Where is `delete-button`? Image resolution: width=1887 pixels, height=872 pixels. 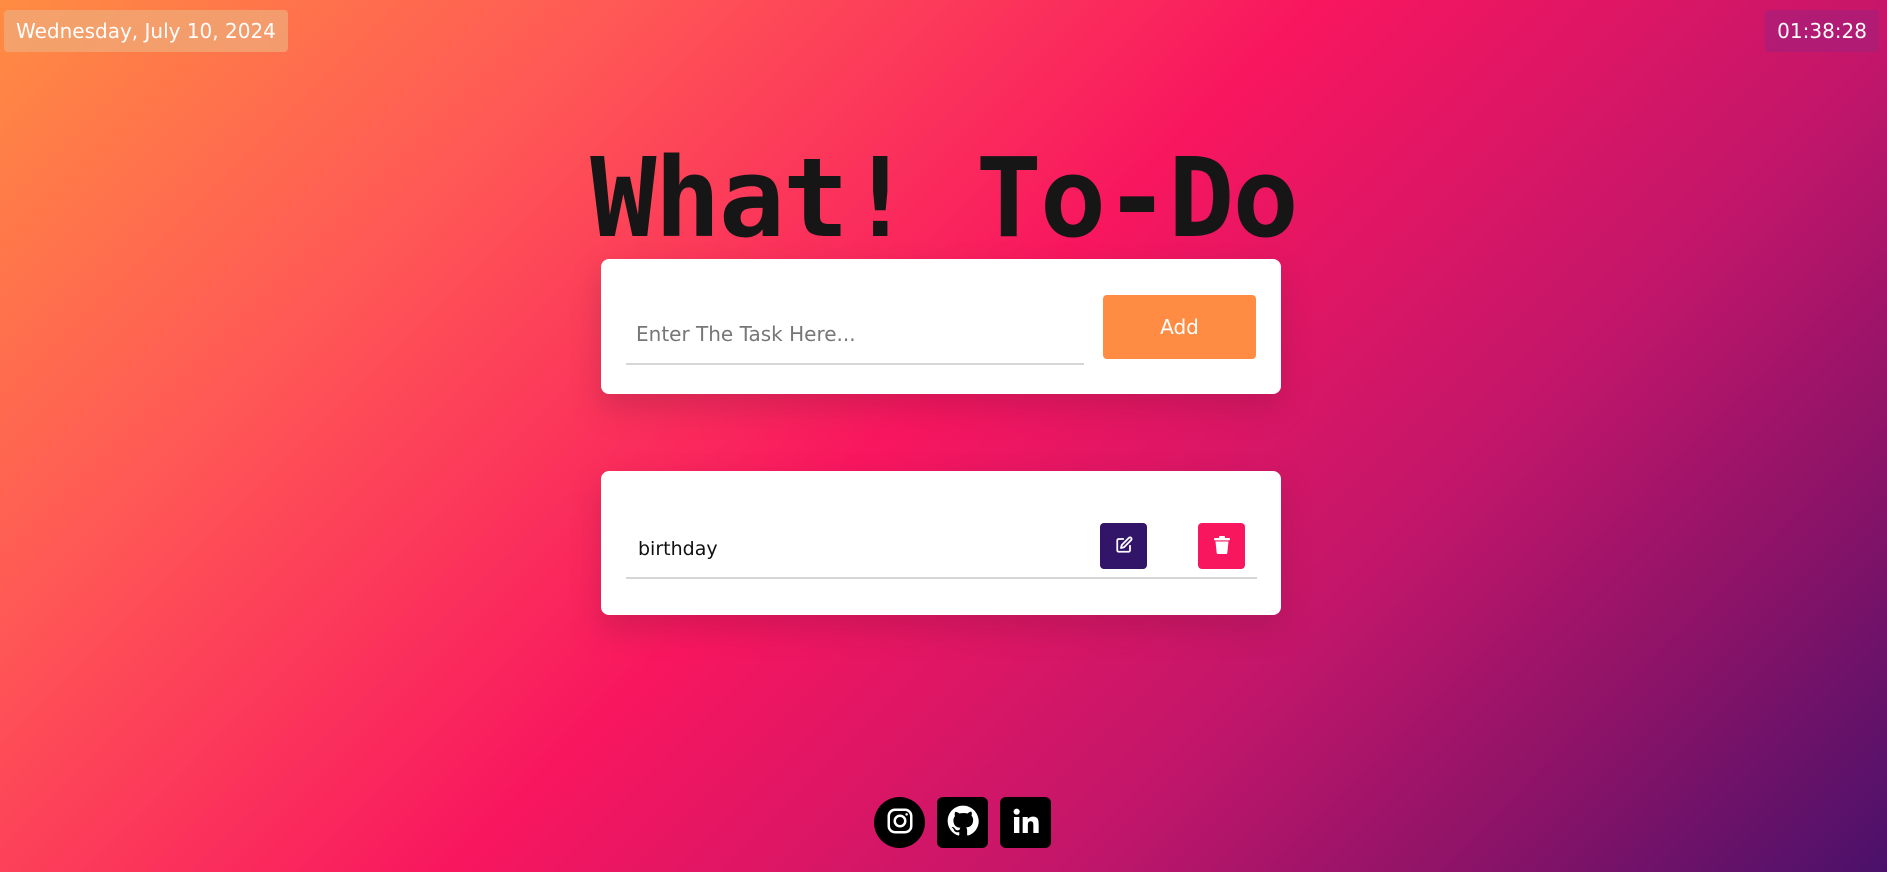
delete-button is located at coordinates (1221, 546).